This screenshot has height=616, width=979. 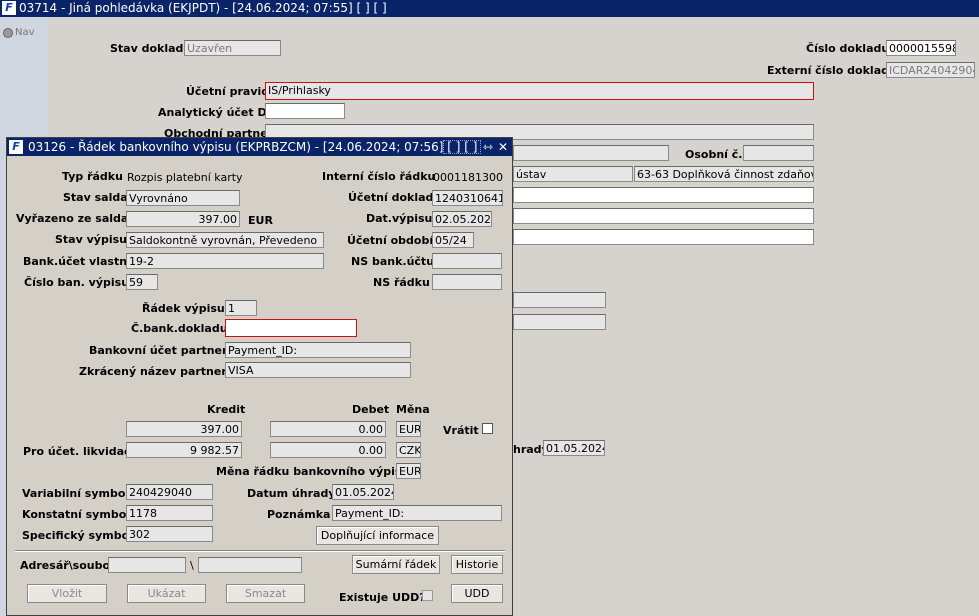 What do you see at coordinates (313, 471) in the screenshot?
I see `mena-radku-label: Měna řádku bankovního výpisu` at bounding box center [313, 471].